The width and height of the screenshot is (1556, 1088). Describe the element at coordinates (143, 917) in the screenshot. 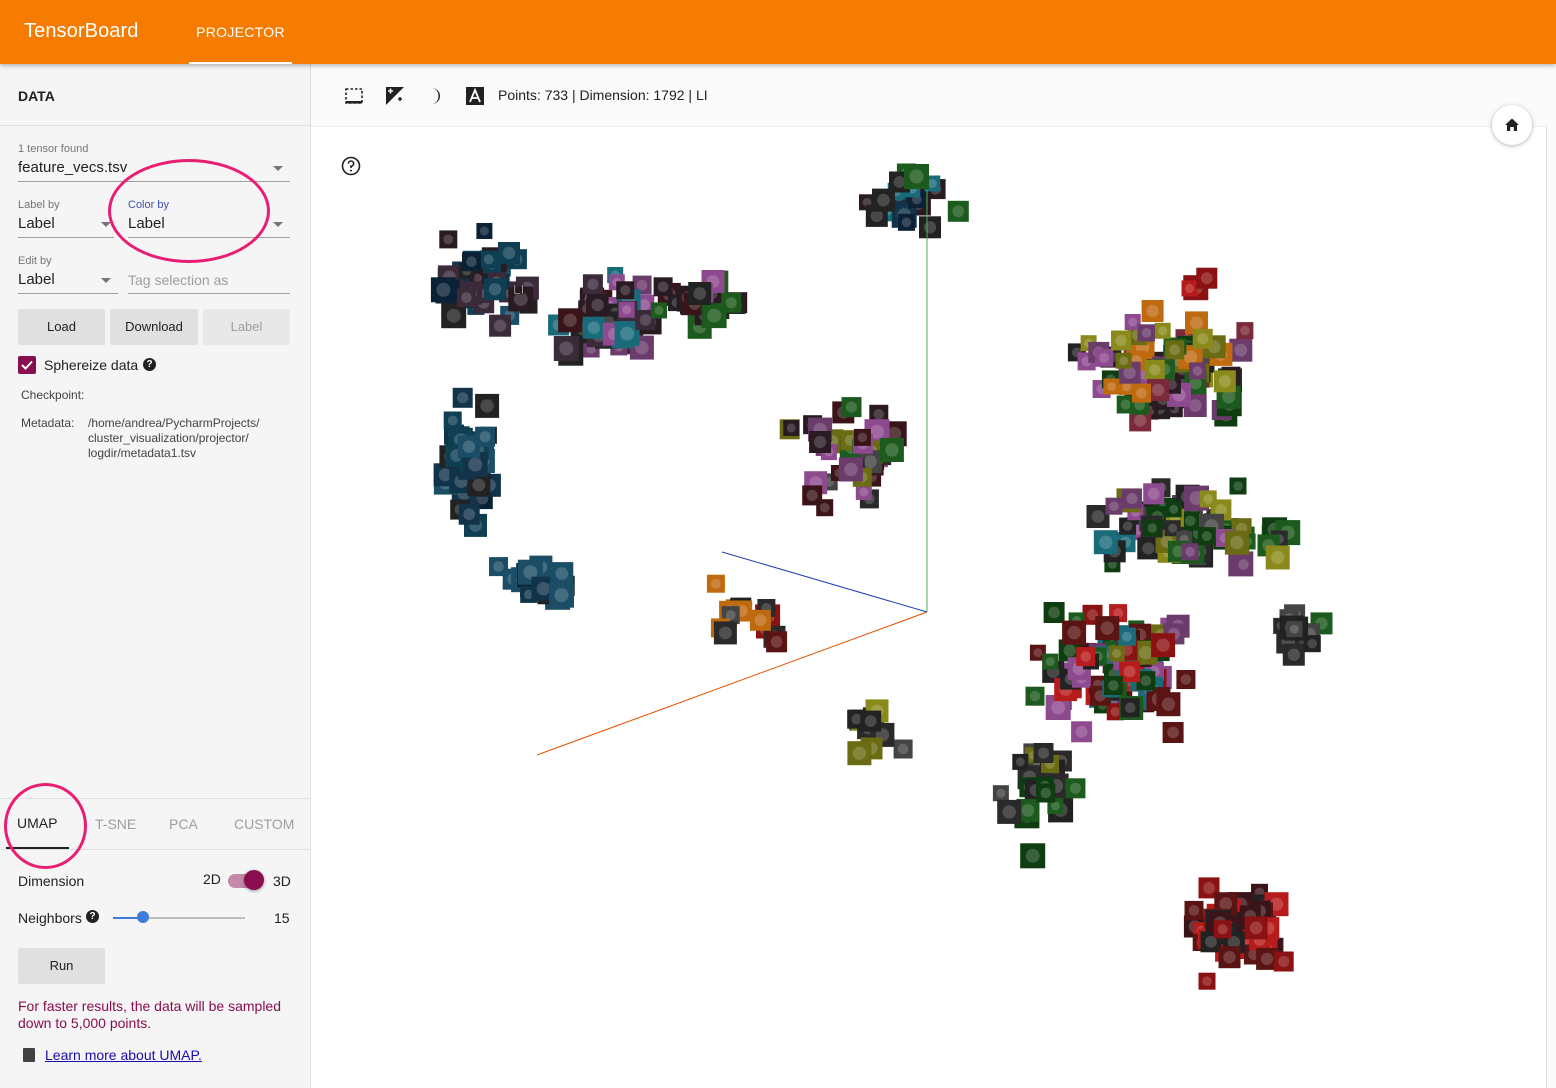

I see `slider-knob` at that location.